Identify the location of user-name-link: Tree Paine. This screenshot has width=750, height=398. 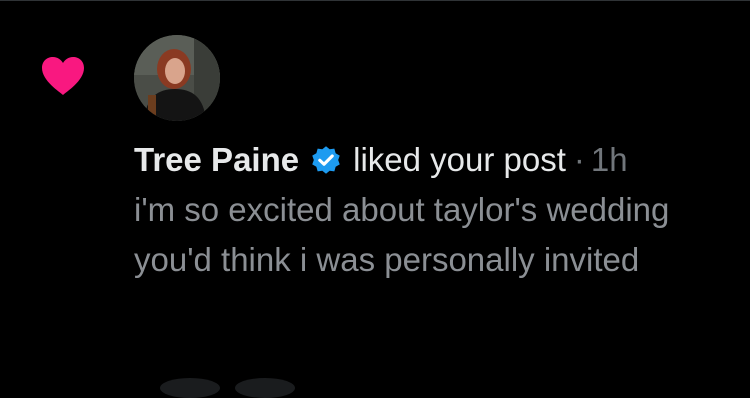
(216, 160).